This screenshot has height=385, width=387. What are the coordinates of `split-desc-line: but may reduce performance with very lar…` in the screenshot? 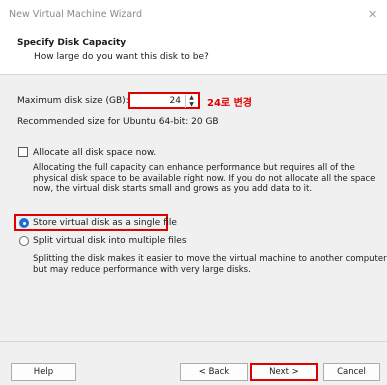 It's located at (142, 269).